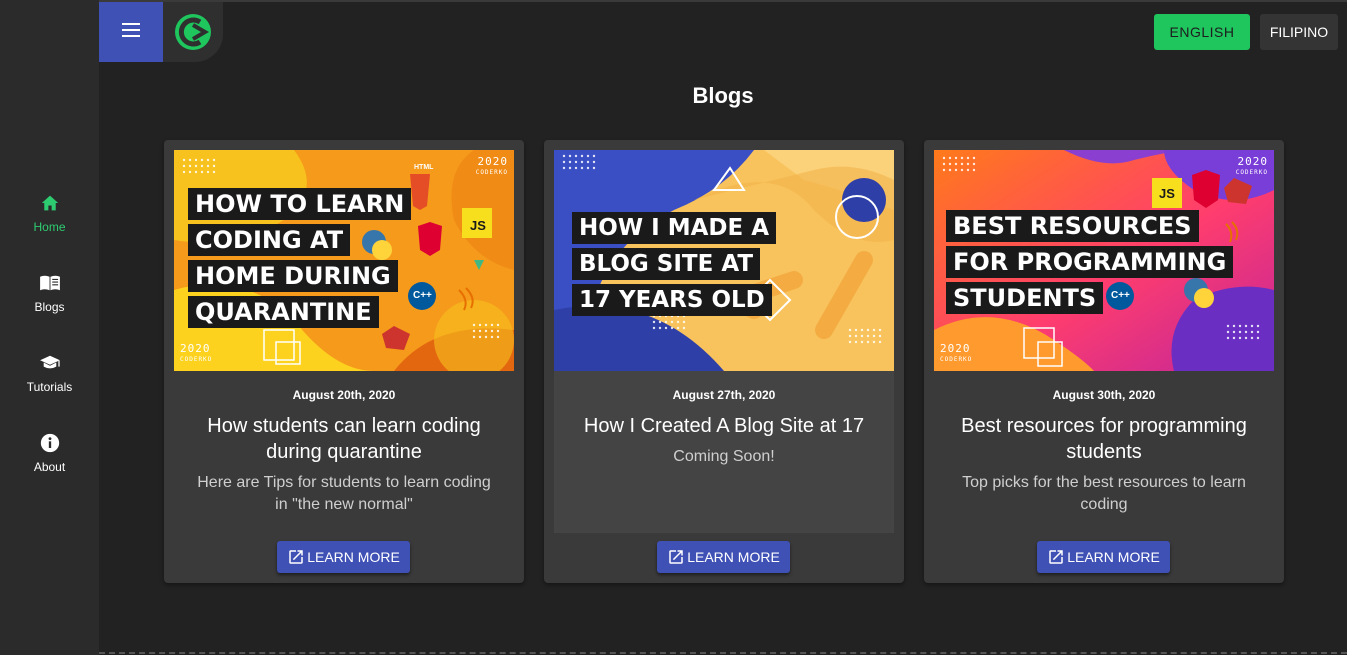 This screenshot has width=1347, height=655. I want to click on sidebar-item-blogs: Blogs, so click(49, 302).